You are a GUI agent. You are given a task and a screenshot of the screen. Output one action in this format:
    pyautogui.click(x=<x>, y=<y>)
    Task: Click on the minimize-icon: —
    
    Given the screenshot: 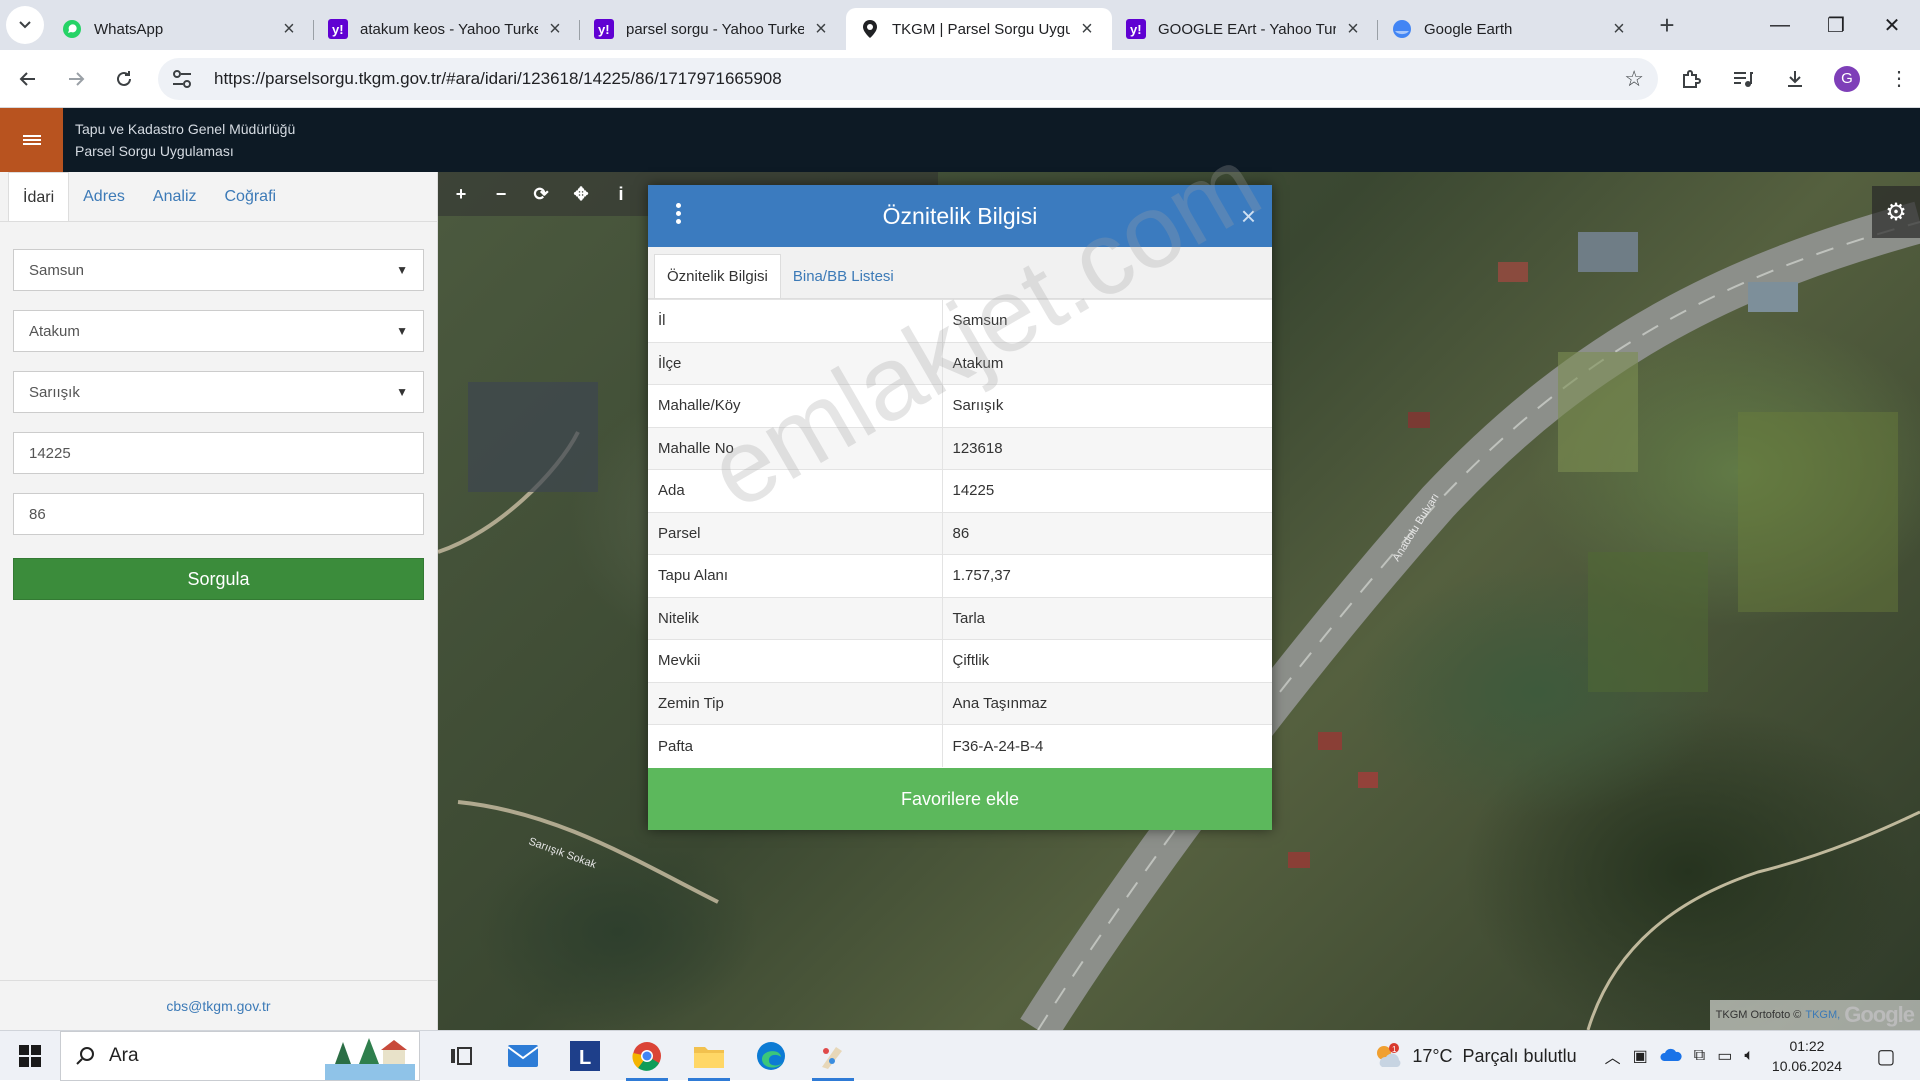 What is the action you would take?
    pyautogui.click(x=1780, y=25)
    